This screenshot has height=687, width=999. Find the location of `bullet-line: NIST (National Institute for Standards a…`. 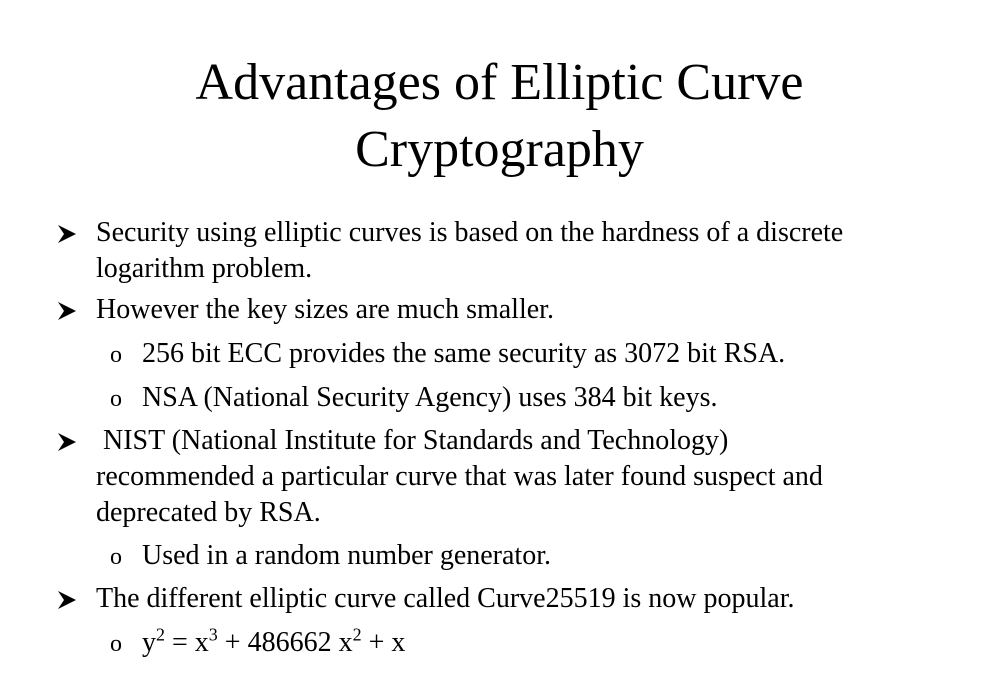

bullet-line: NIST (National Institute for Standards a… is located at coordinates (412, 440).